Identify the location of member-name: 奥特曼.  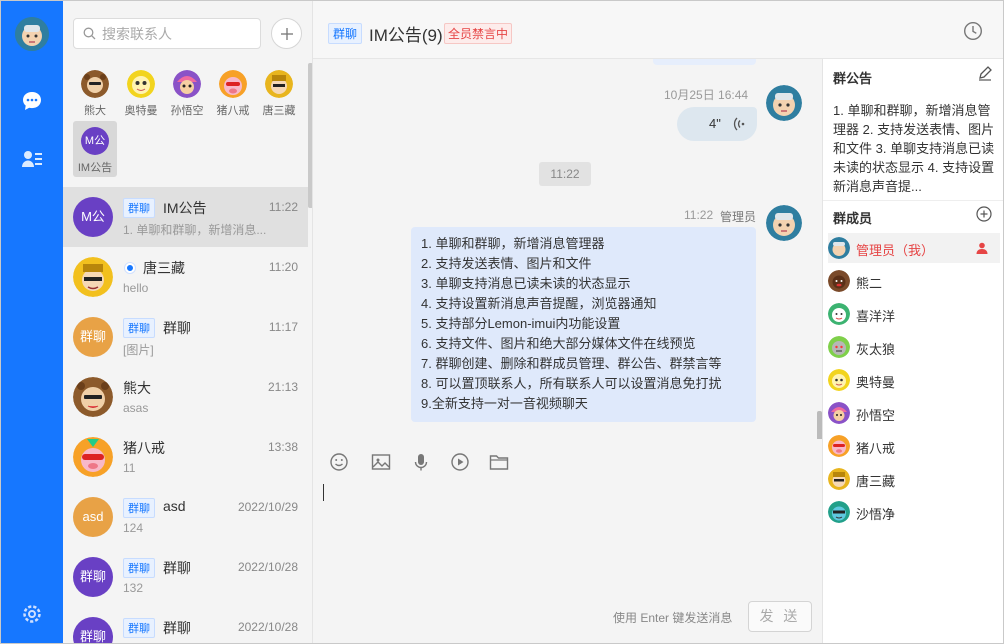
(876, 382).